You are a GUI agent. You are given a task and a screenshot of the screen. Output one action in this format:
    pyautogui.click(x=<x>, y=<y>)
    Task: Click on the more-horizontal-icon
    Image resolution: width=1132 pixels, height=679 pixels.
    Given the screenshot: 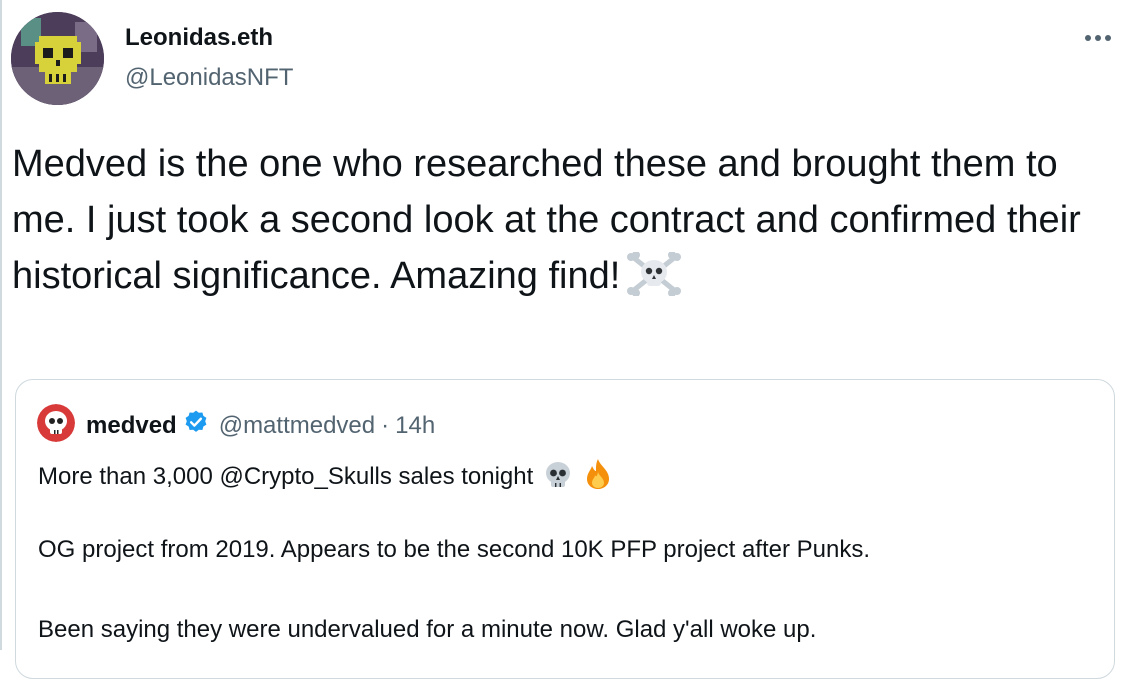 What is the action you would take?
    pyautogui.click(x=1098, y=38)
    